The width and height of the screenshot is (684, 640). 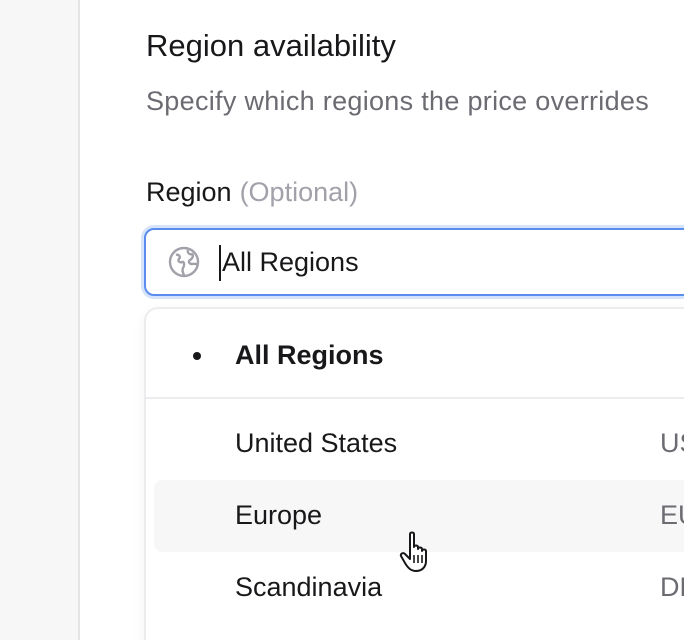 I want to click on dropdown-divider, so click(x=415, y=398).